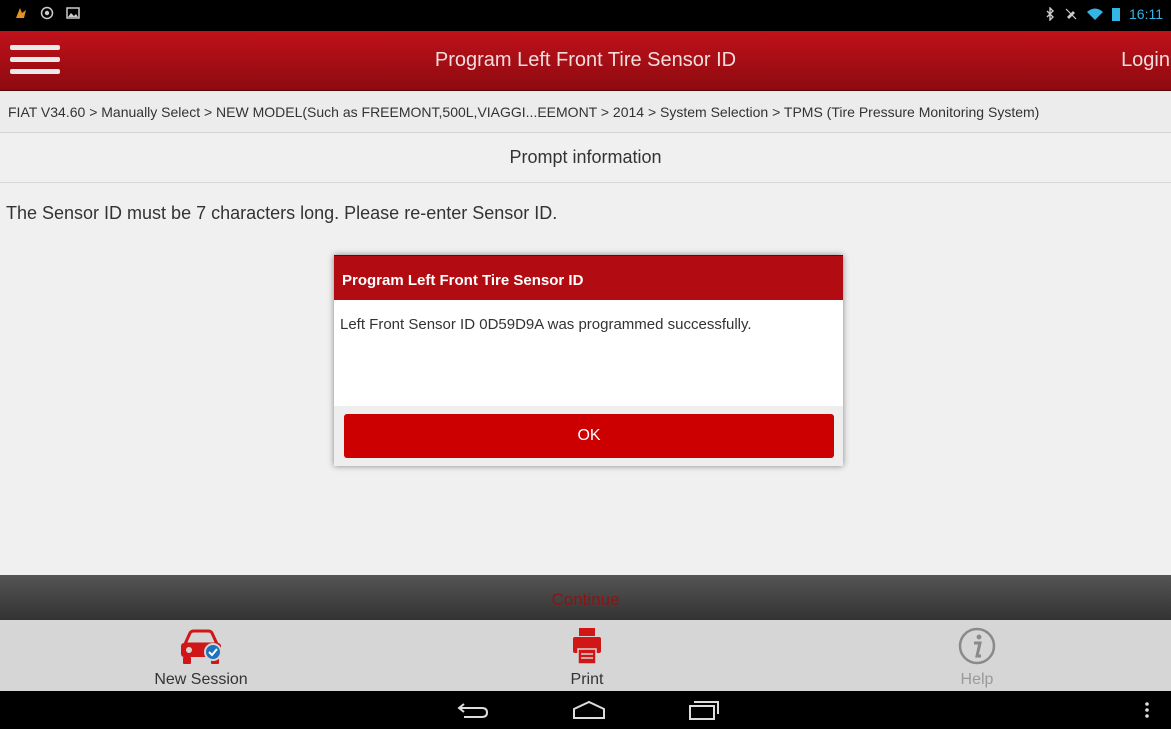  I want to click on dialog-footer: OK, so click(588, 436).